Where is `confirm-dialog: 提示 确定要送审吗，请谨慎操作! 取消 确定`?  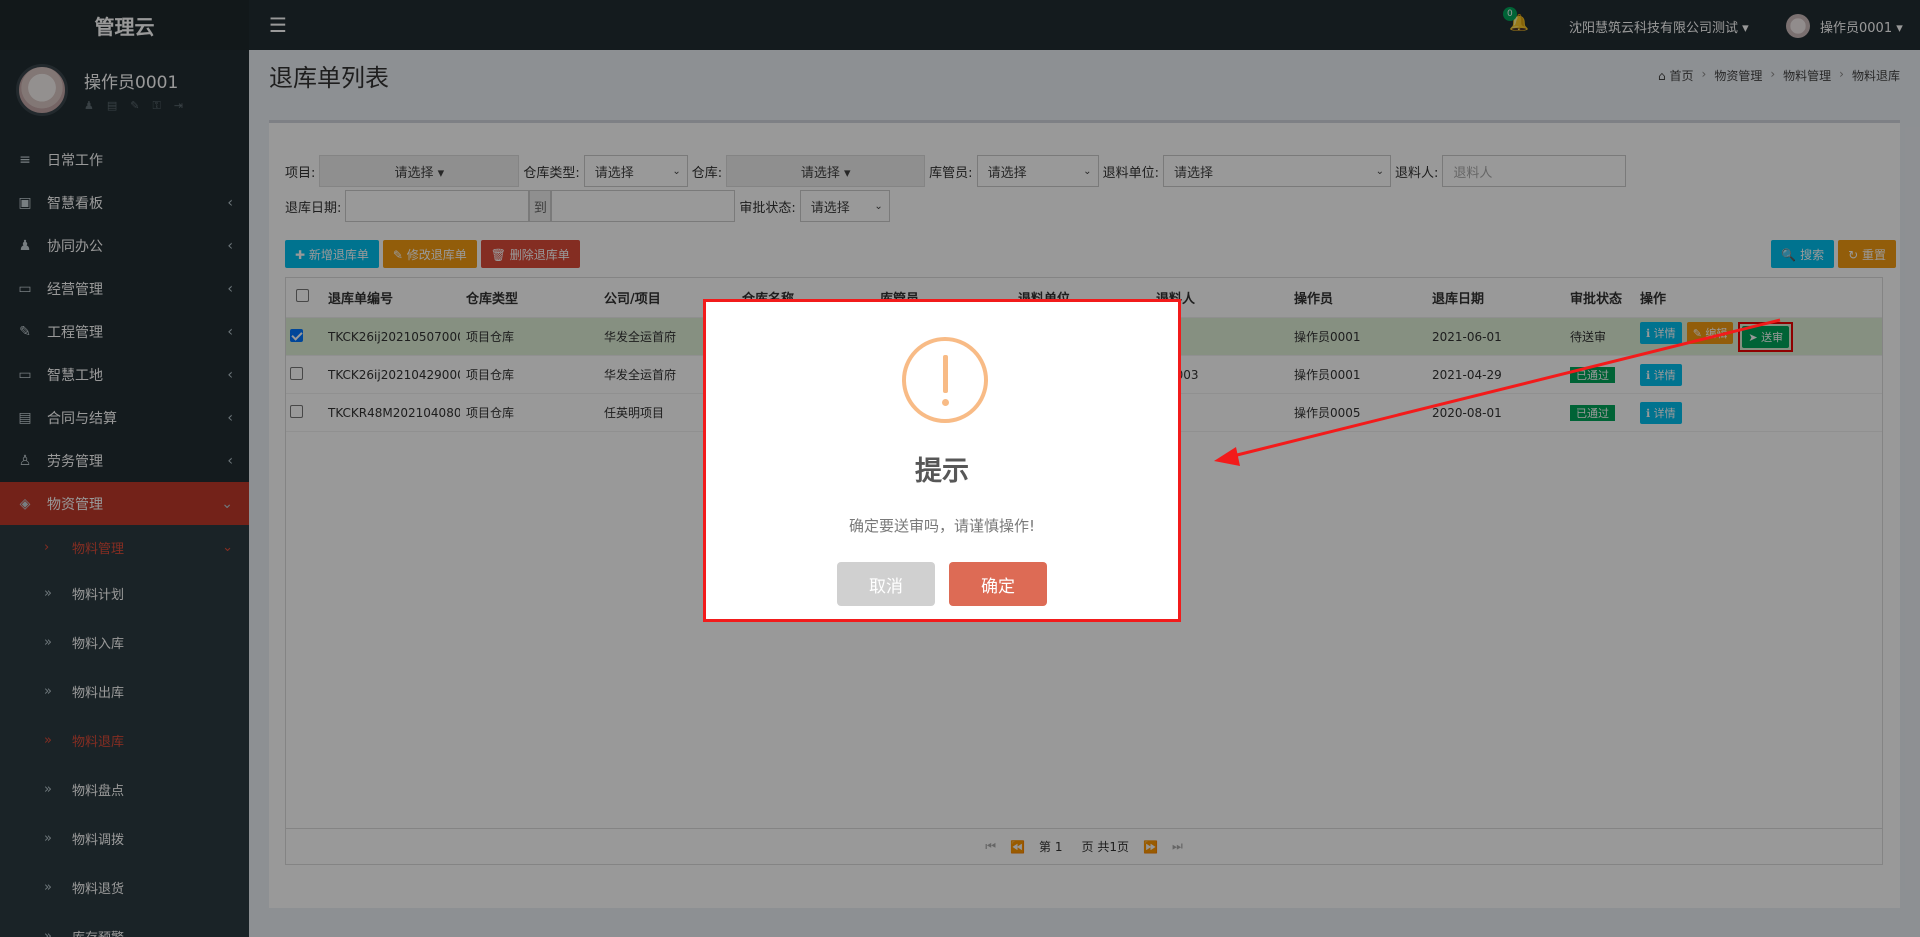 confirm-dialog: 提示 确定要送审吗，请谨慎操作! 取消 确定 is located at coordinates (942, 460).